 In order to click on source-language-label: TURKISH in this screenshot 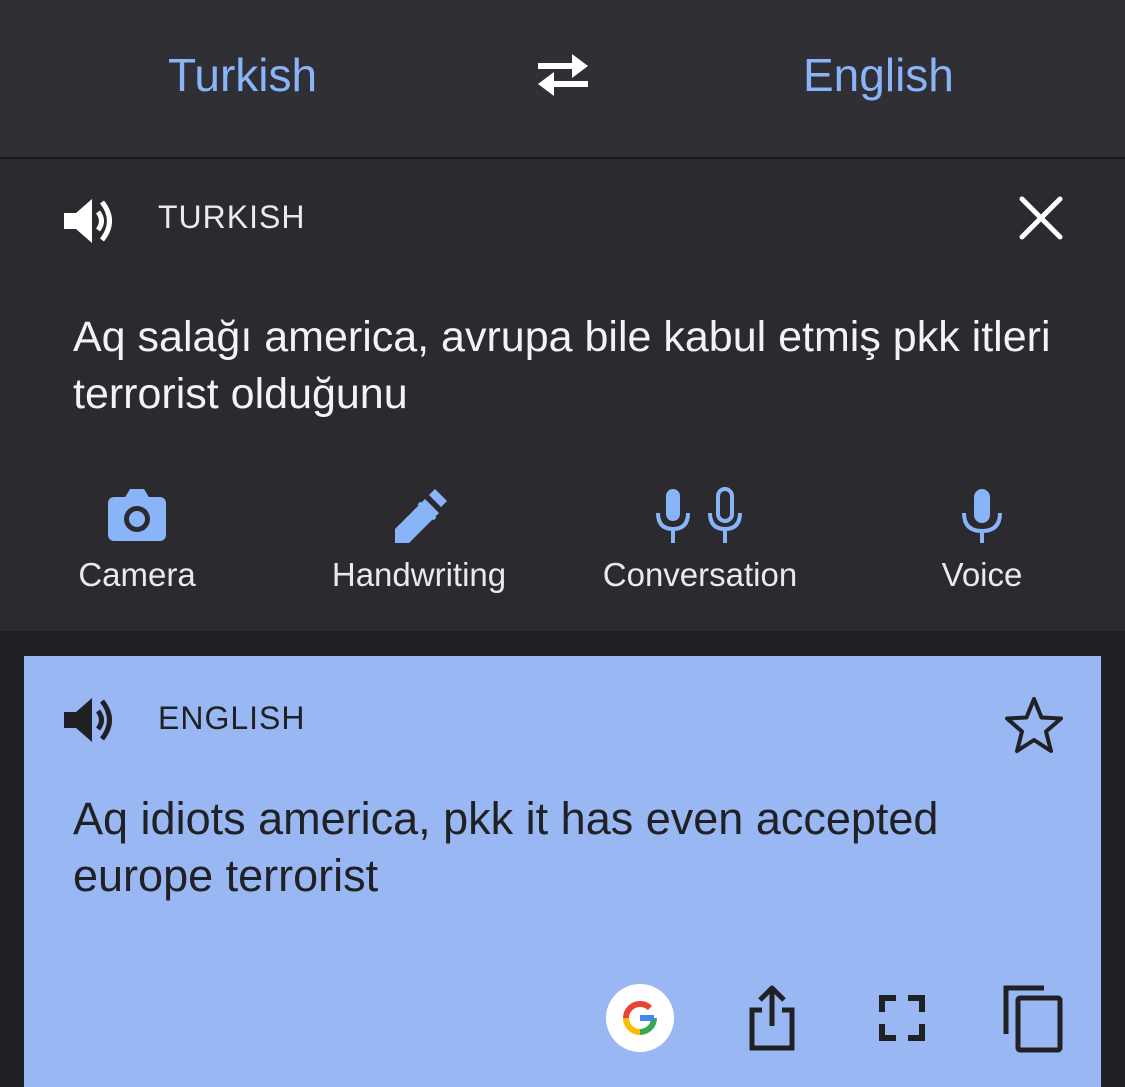, I will do `click(232, 217)`.